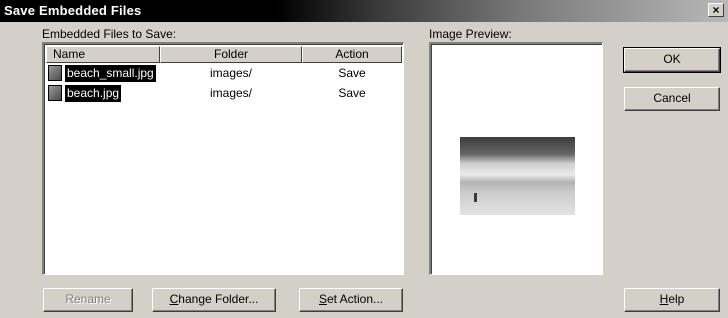 The width and height of the screenshot is (728, 318). I want to click on file-name: beach_small.jpg, so click(110, 73).